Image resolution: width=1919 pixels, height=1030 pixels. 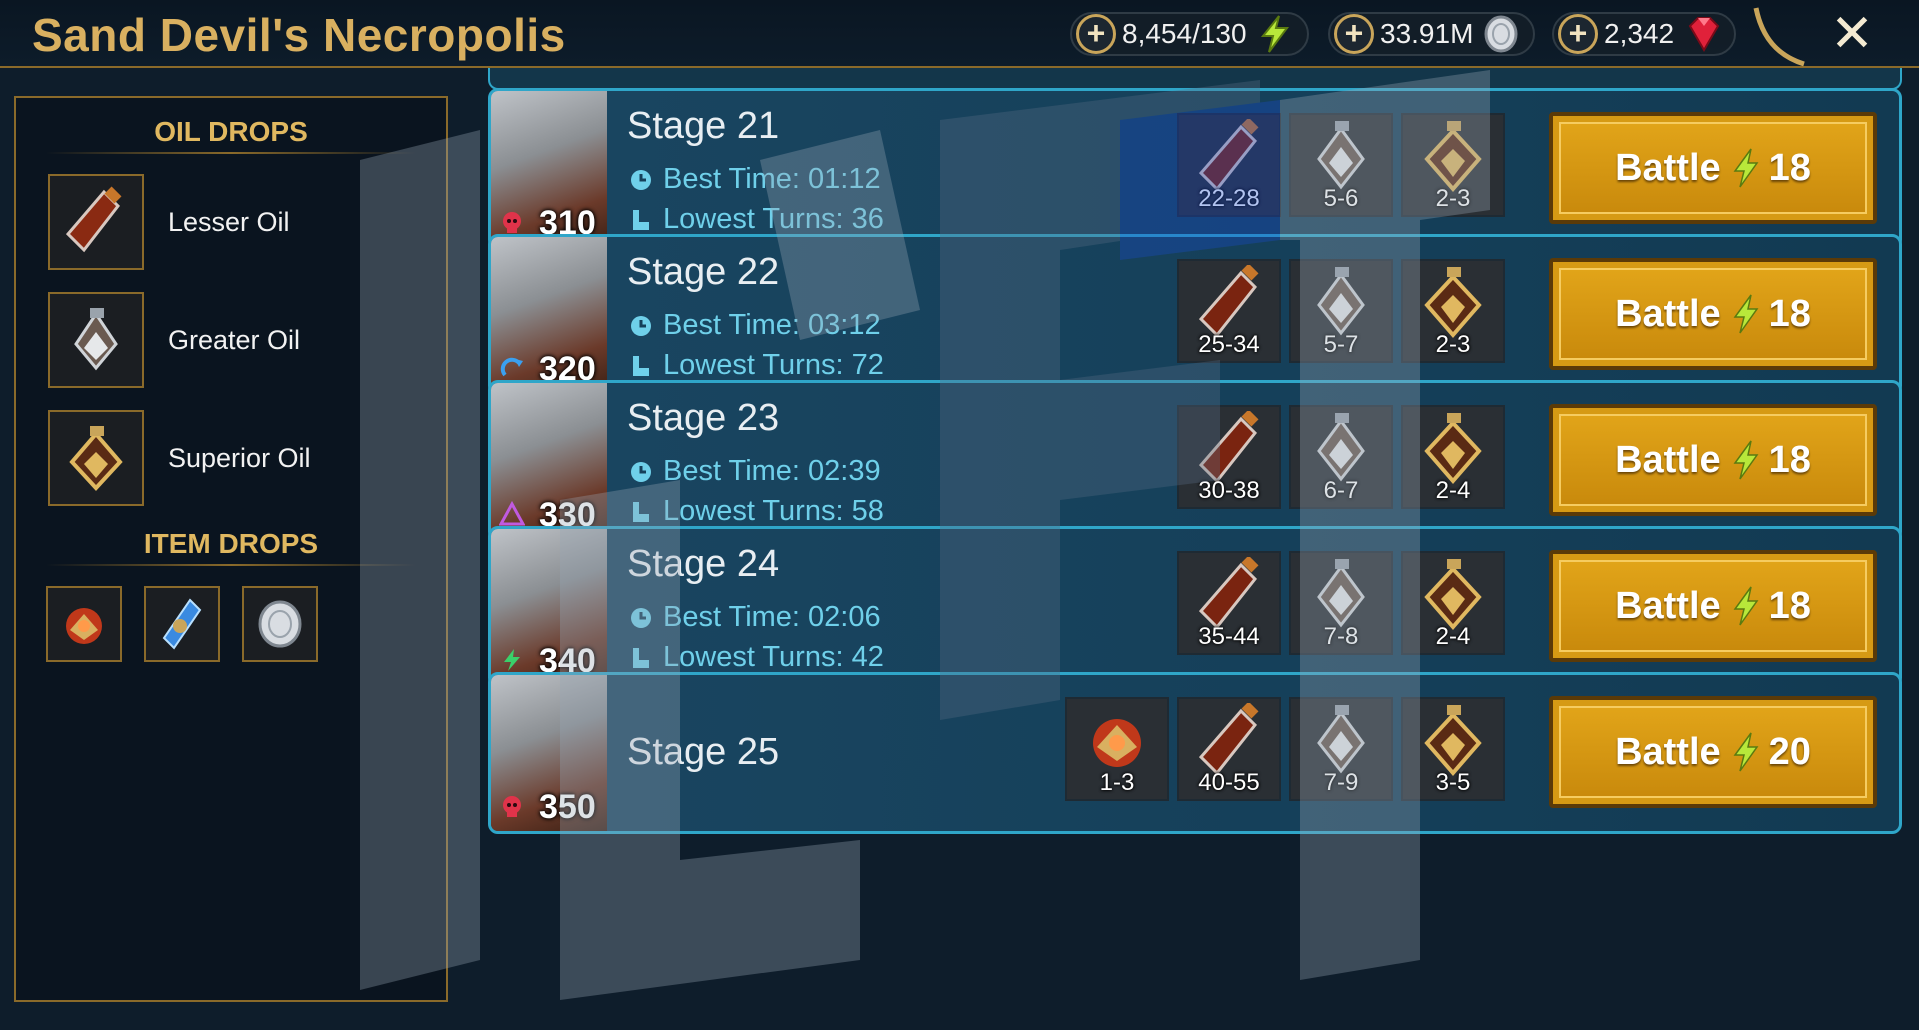 I want to click on drop-quantity: 22-28, so click(x=1229, y=198).